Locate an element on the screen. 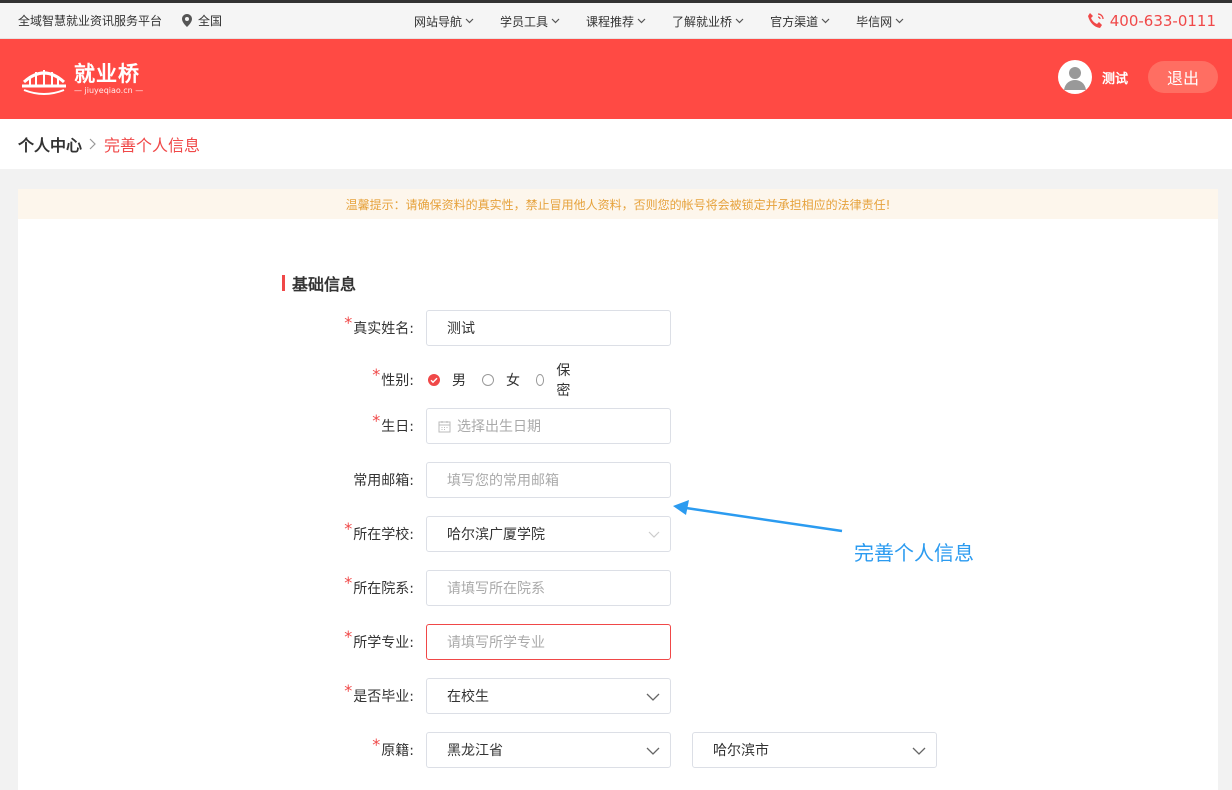 The width and height of the screenshot is (1232, 790). section-title-text: 基础信息 is located at coordinates (324, 284).